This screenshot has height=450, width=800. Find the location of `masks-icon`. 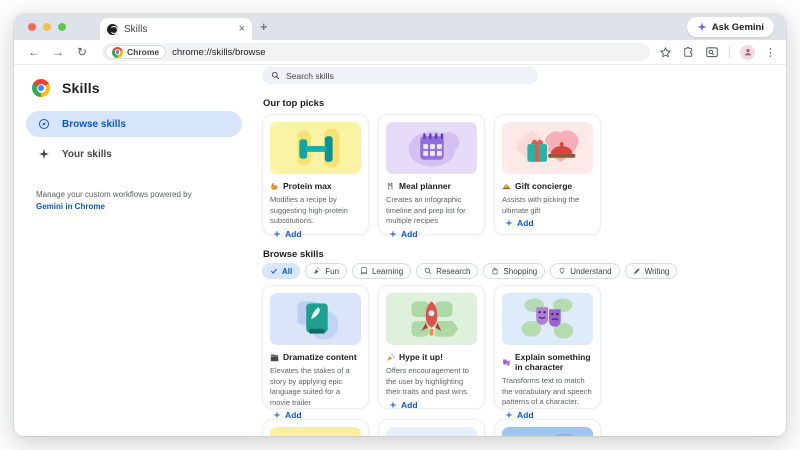

masks-icon is located at coordinates (506, 362).